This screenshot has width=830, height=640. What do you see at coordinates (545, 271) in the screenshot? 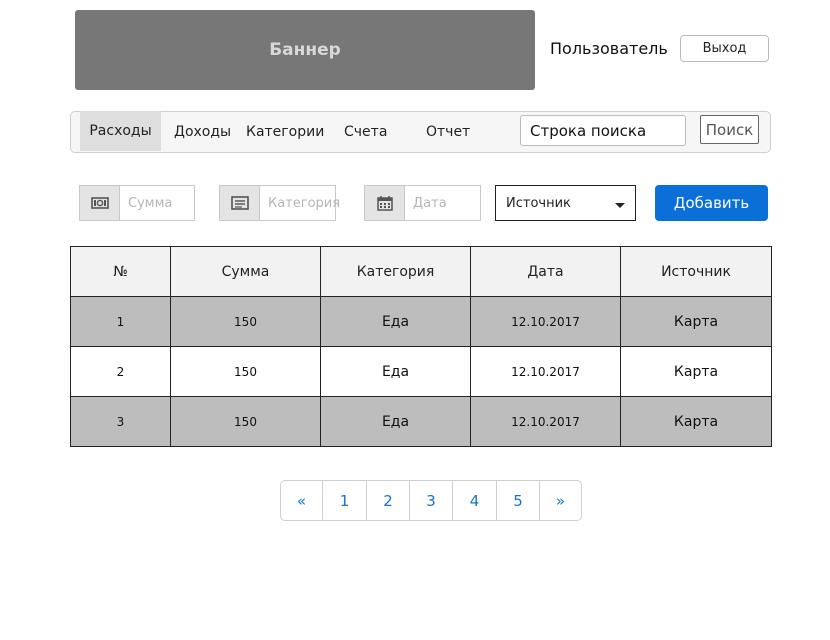
I see `column-header: Дата` at bounding box center [545, 271].